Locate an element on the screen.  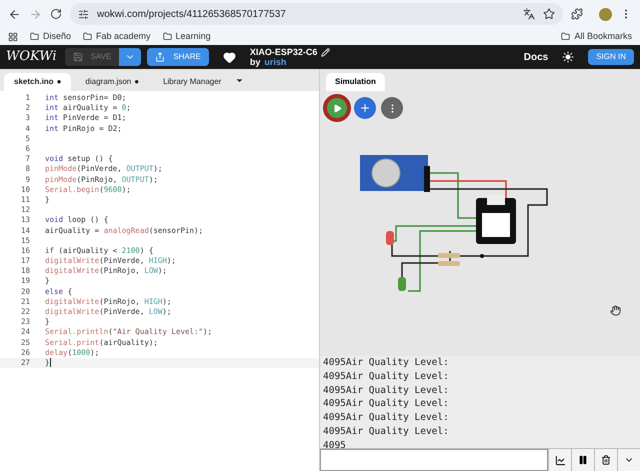
bookmark-folder: Fab academy is located at coordinates (123, 37).